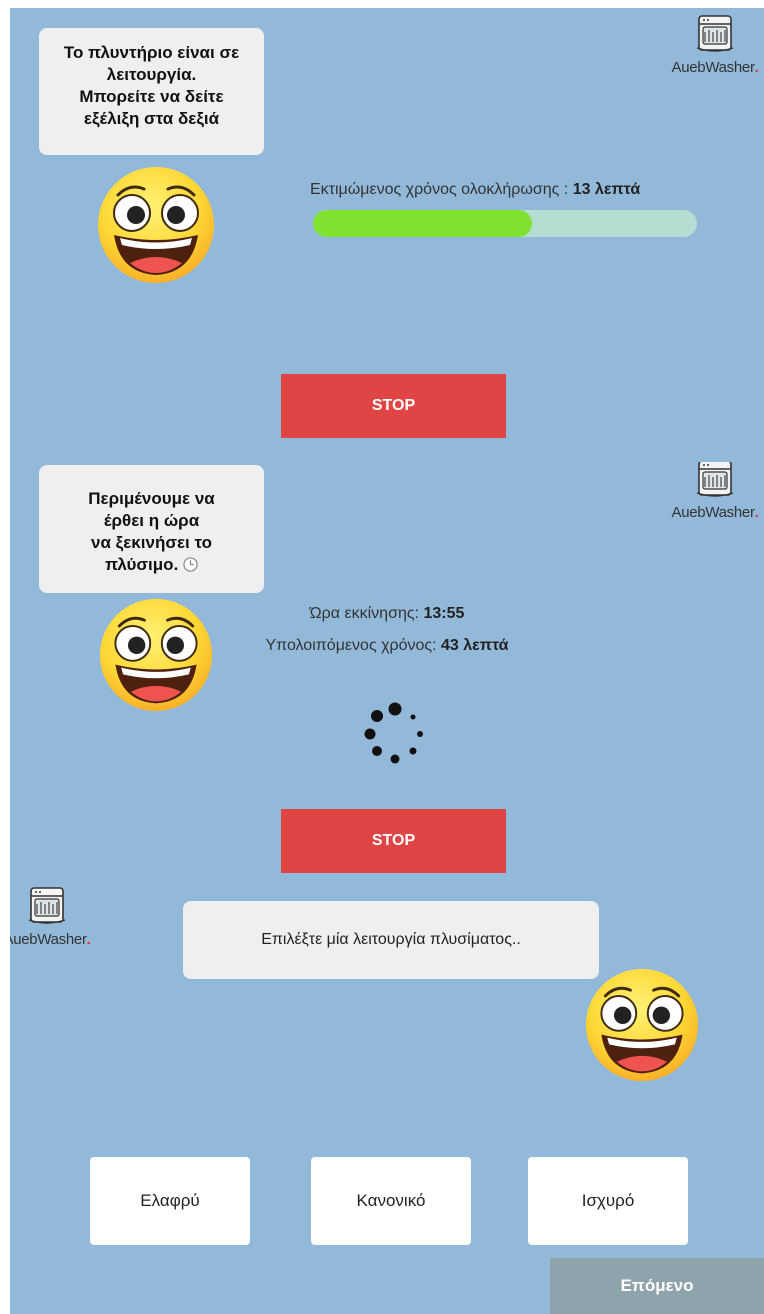 This screenshot has height=1314, width=764. I want to click on loading-spinner-icon, so click(393, 733).